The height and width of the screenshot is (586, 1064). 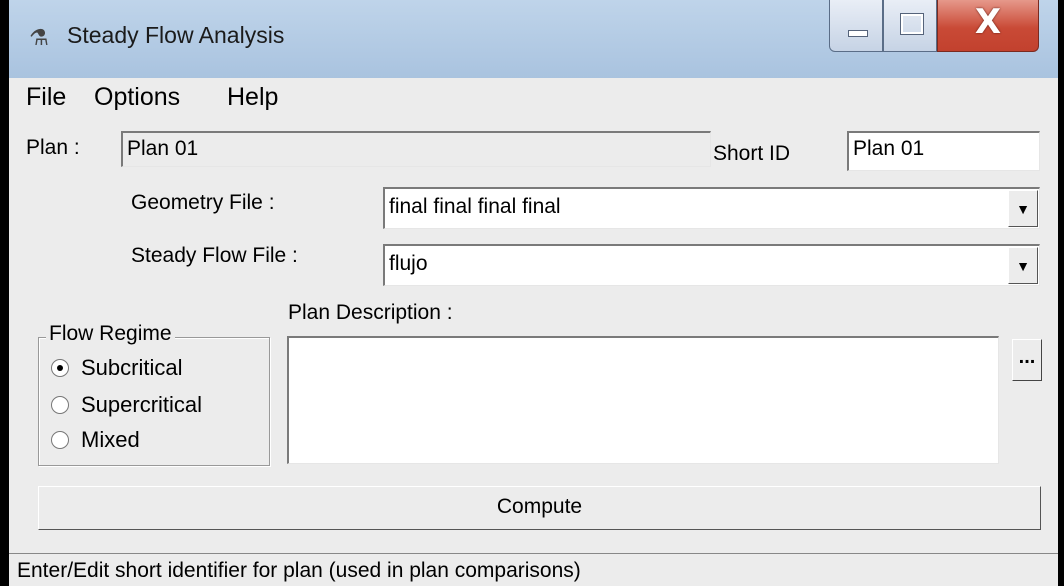 I want to click on plan-description-label: Plan Description :, so click(x=370, y=312).